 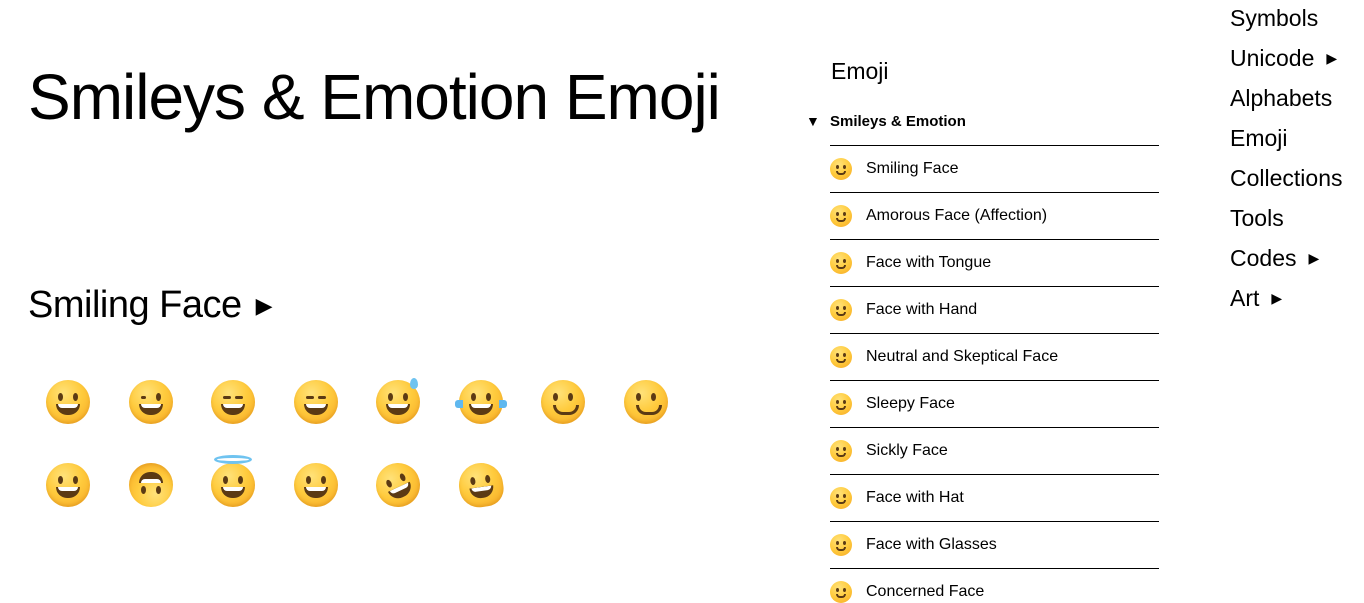 I want to click on nav-item-collections: Collections, so click(x=1286, y=178).